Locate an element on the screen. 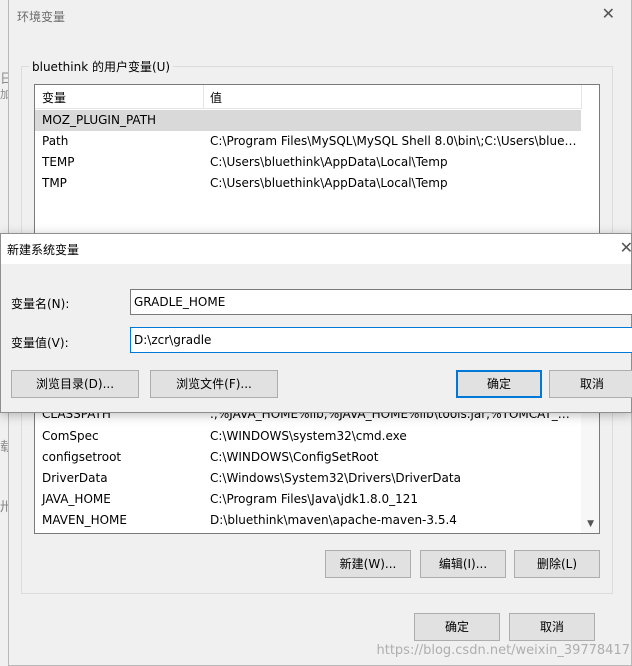  column-header-value: 值 is located at coordinates (216, 97).